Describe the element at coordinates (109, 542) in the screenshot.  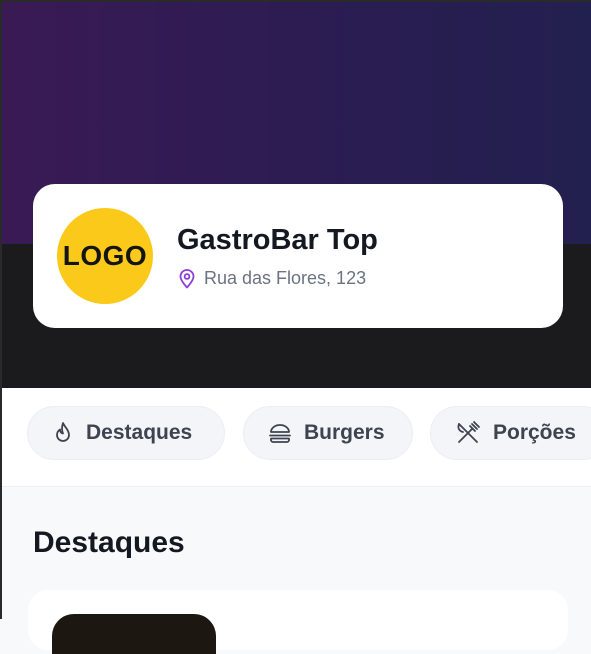
I see `section-title: Destaques` at that location.